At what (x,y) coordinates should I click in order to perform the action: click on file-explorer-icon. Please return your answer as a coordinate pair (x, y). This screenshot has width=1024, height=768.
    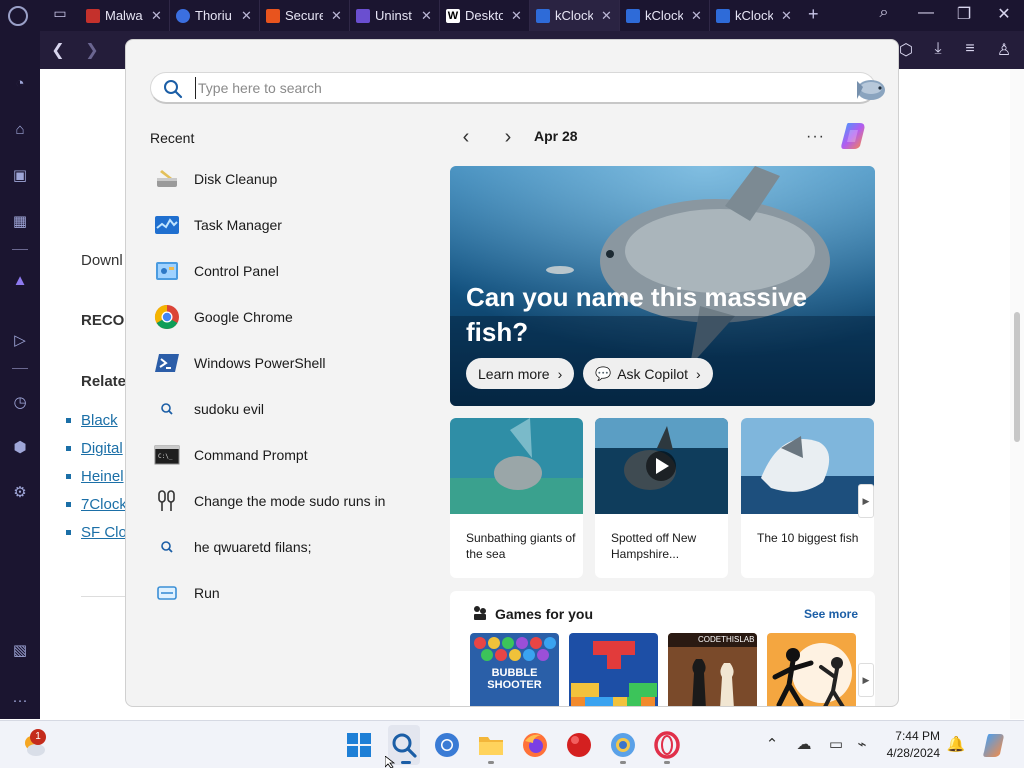
    Looking at the image, I should click on (491, 745).